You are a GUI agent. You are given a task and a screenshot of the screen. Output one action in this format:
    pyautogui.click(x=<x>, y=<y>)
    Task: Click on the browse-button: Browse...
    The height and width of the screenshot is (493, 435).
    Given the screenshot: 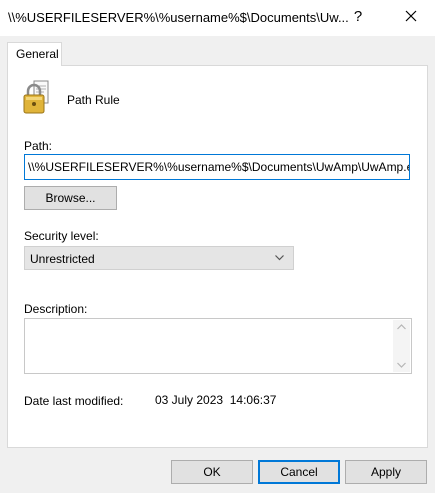 What is the action you would take?
    pyautogui.click(x=70, y=198)
    